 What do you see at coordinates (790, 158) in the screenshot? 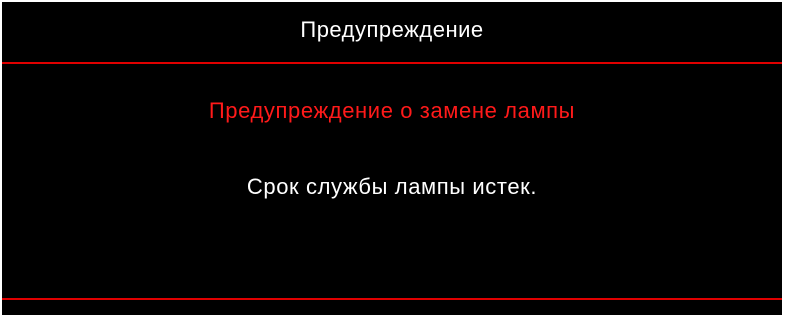
I see `right-margin` at bounding box center [790, 158].